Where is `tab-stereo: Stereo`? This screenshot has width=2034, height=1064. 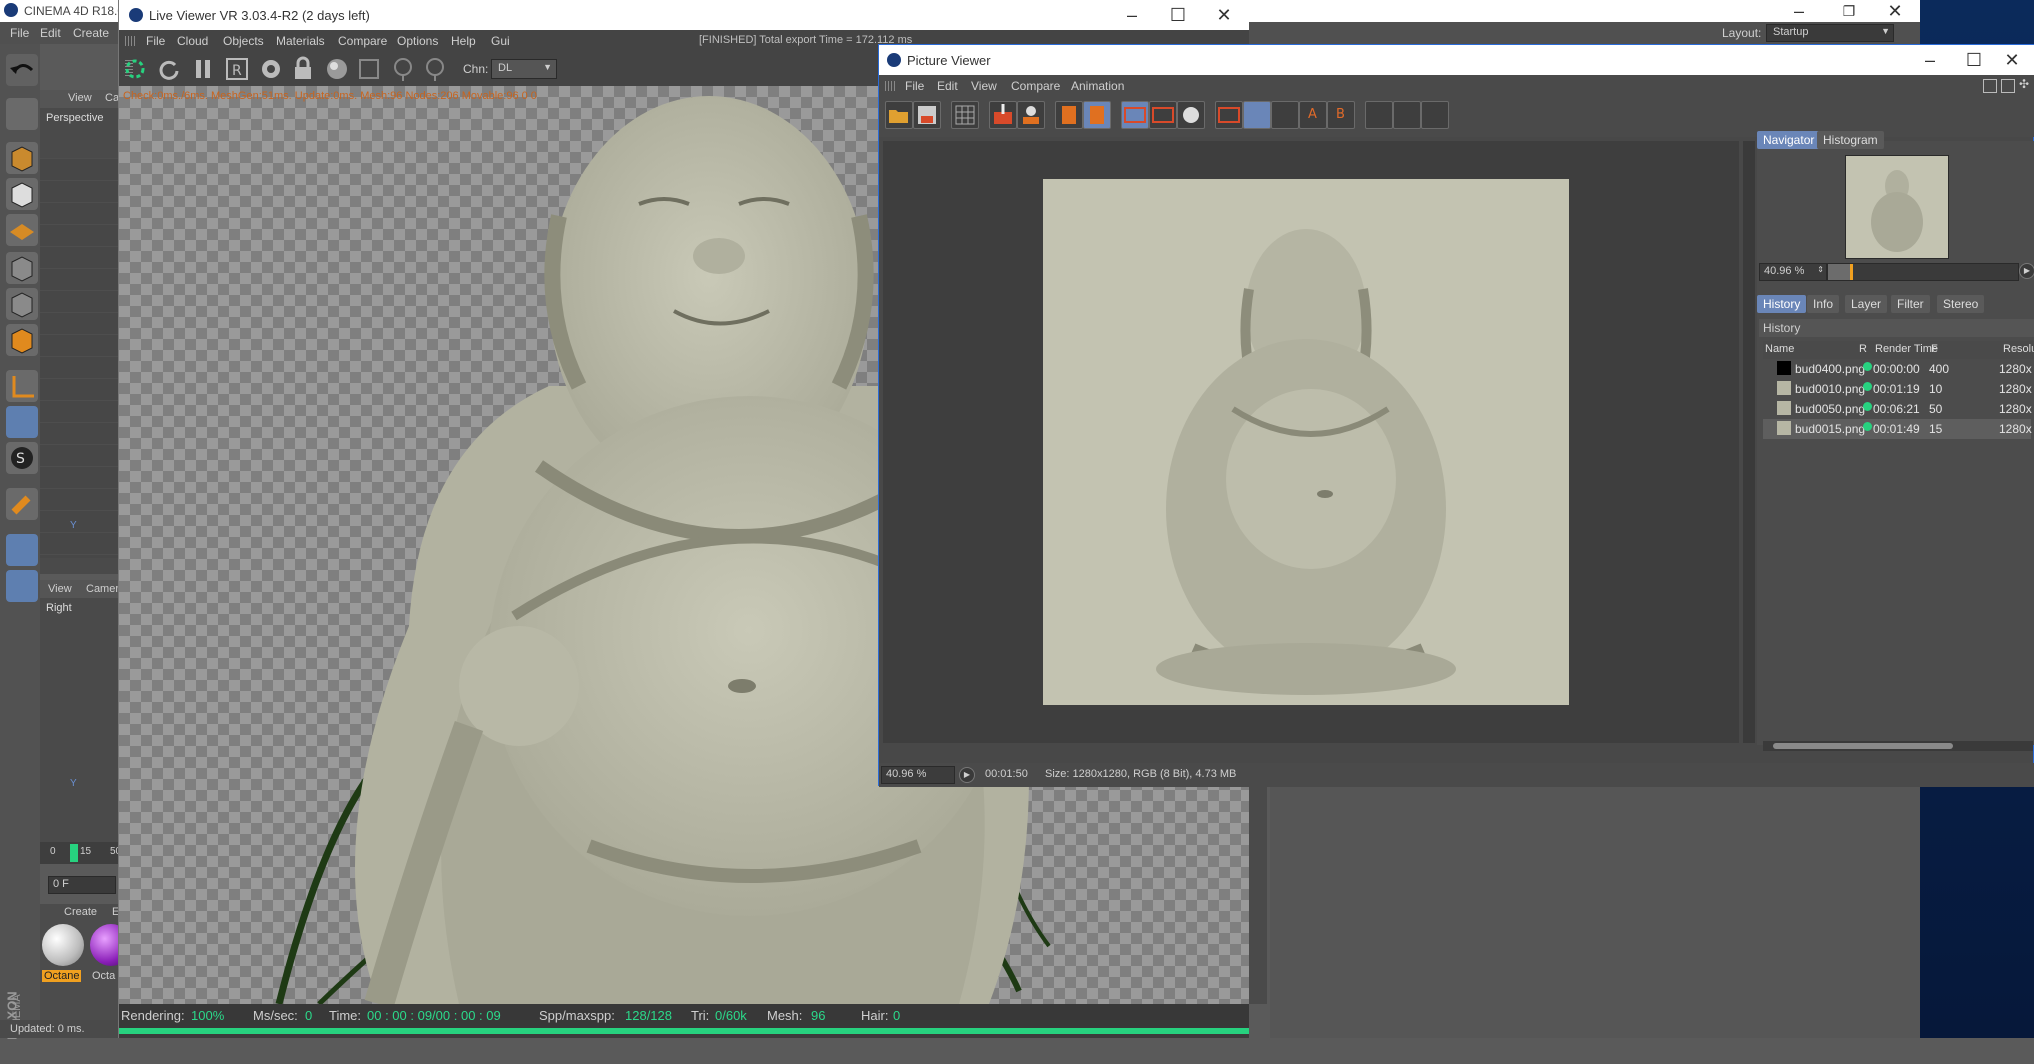 tab-stereo: Stereo is located at coordinates (1961, 304).